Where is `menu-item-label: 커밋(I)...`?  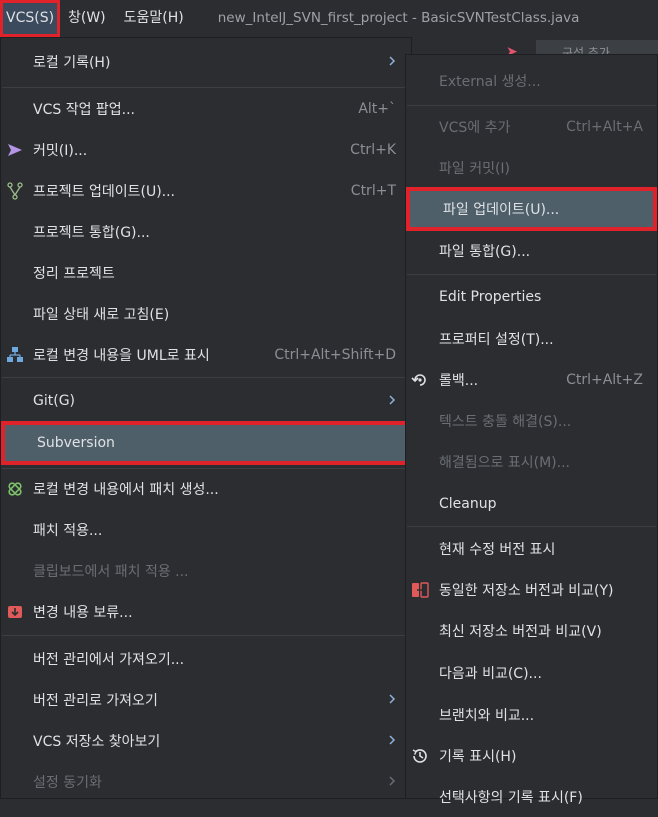 menu-item-label: 커밋(I)... is located at coordinates (60, 151).